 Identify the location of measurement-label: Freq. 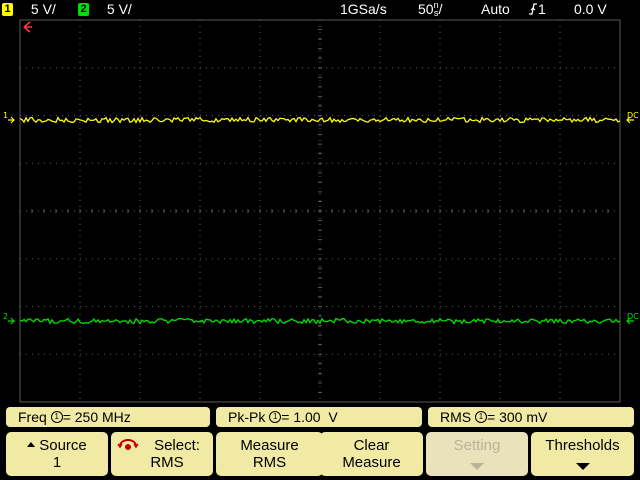
(32, 417).